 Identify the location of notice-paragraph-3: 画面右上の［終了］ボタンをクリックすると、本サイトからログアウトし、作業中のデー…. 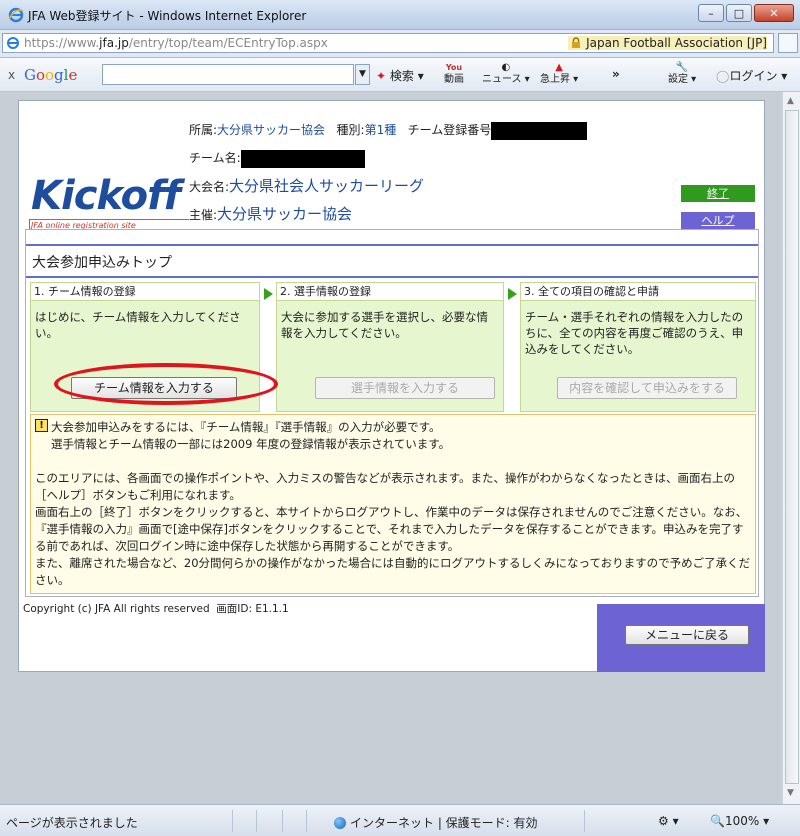
(391, 529).